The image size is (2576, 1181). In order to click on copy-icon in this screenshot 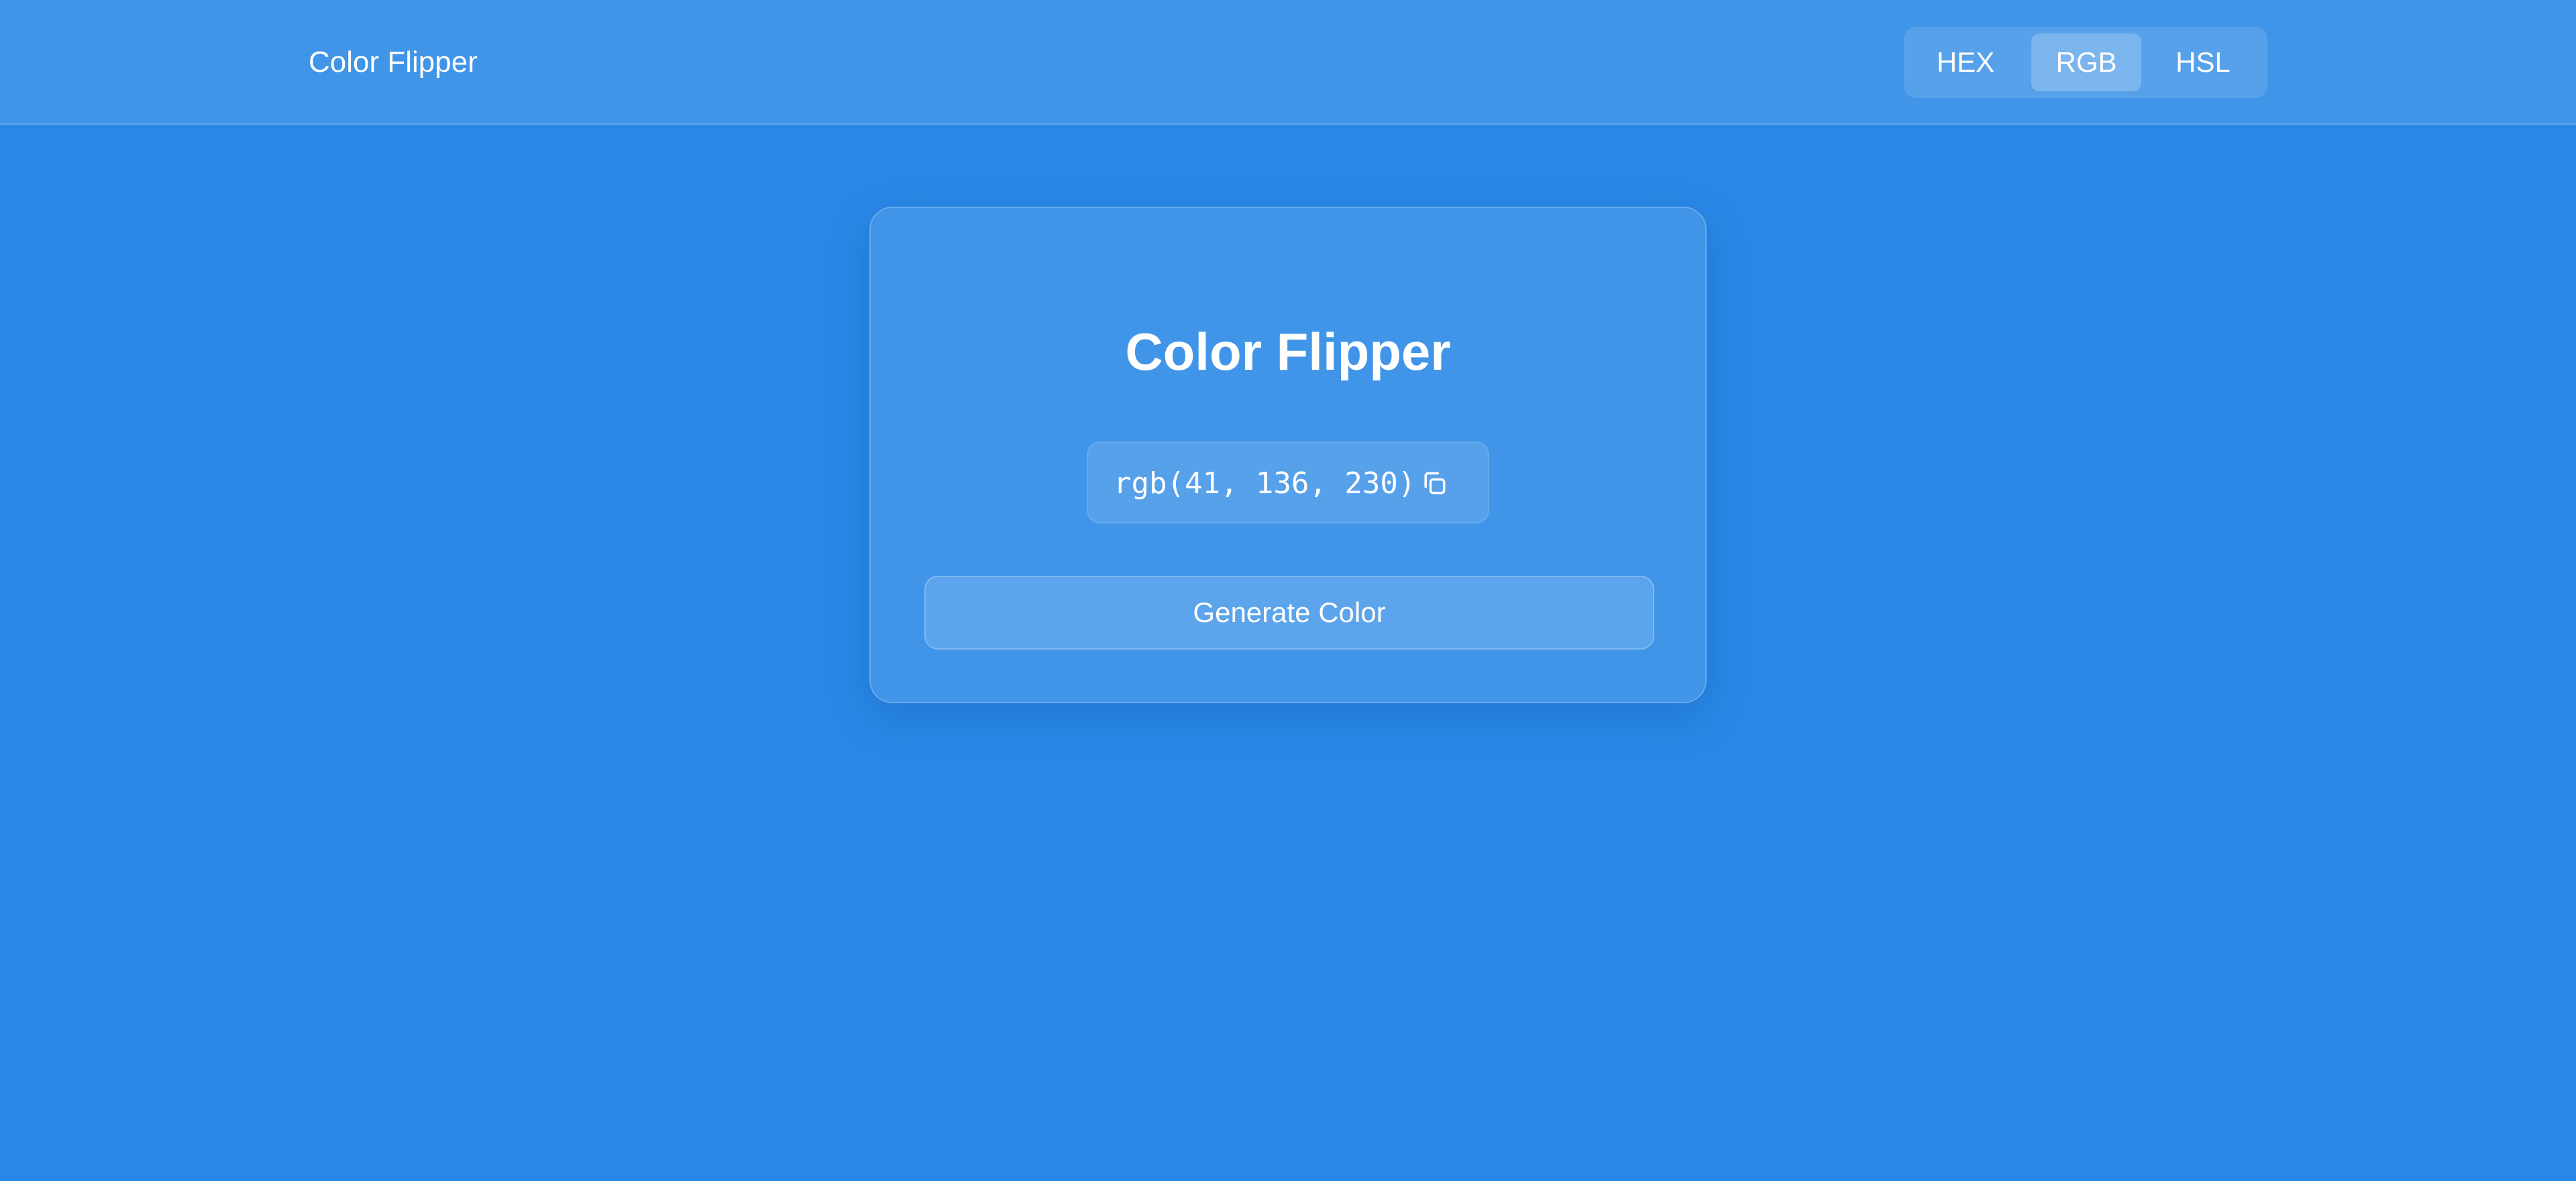, I will do `click(1434, 483)`.